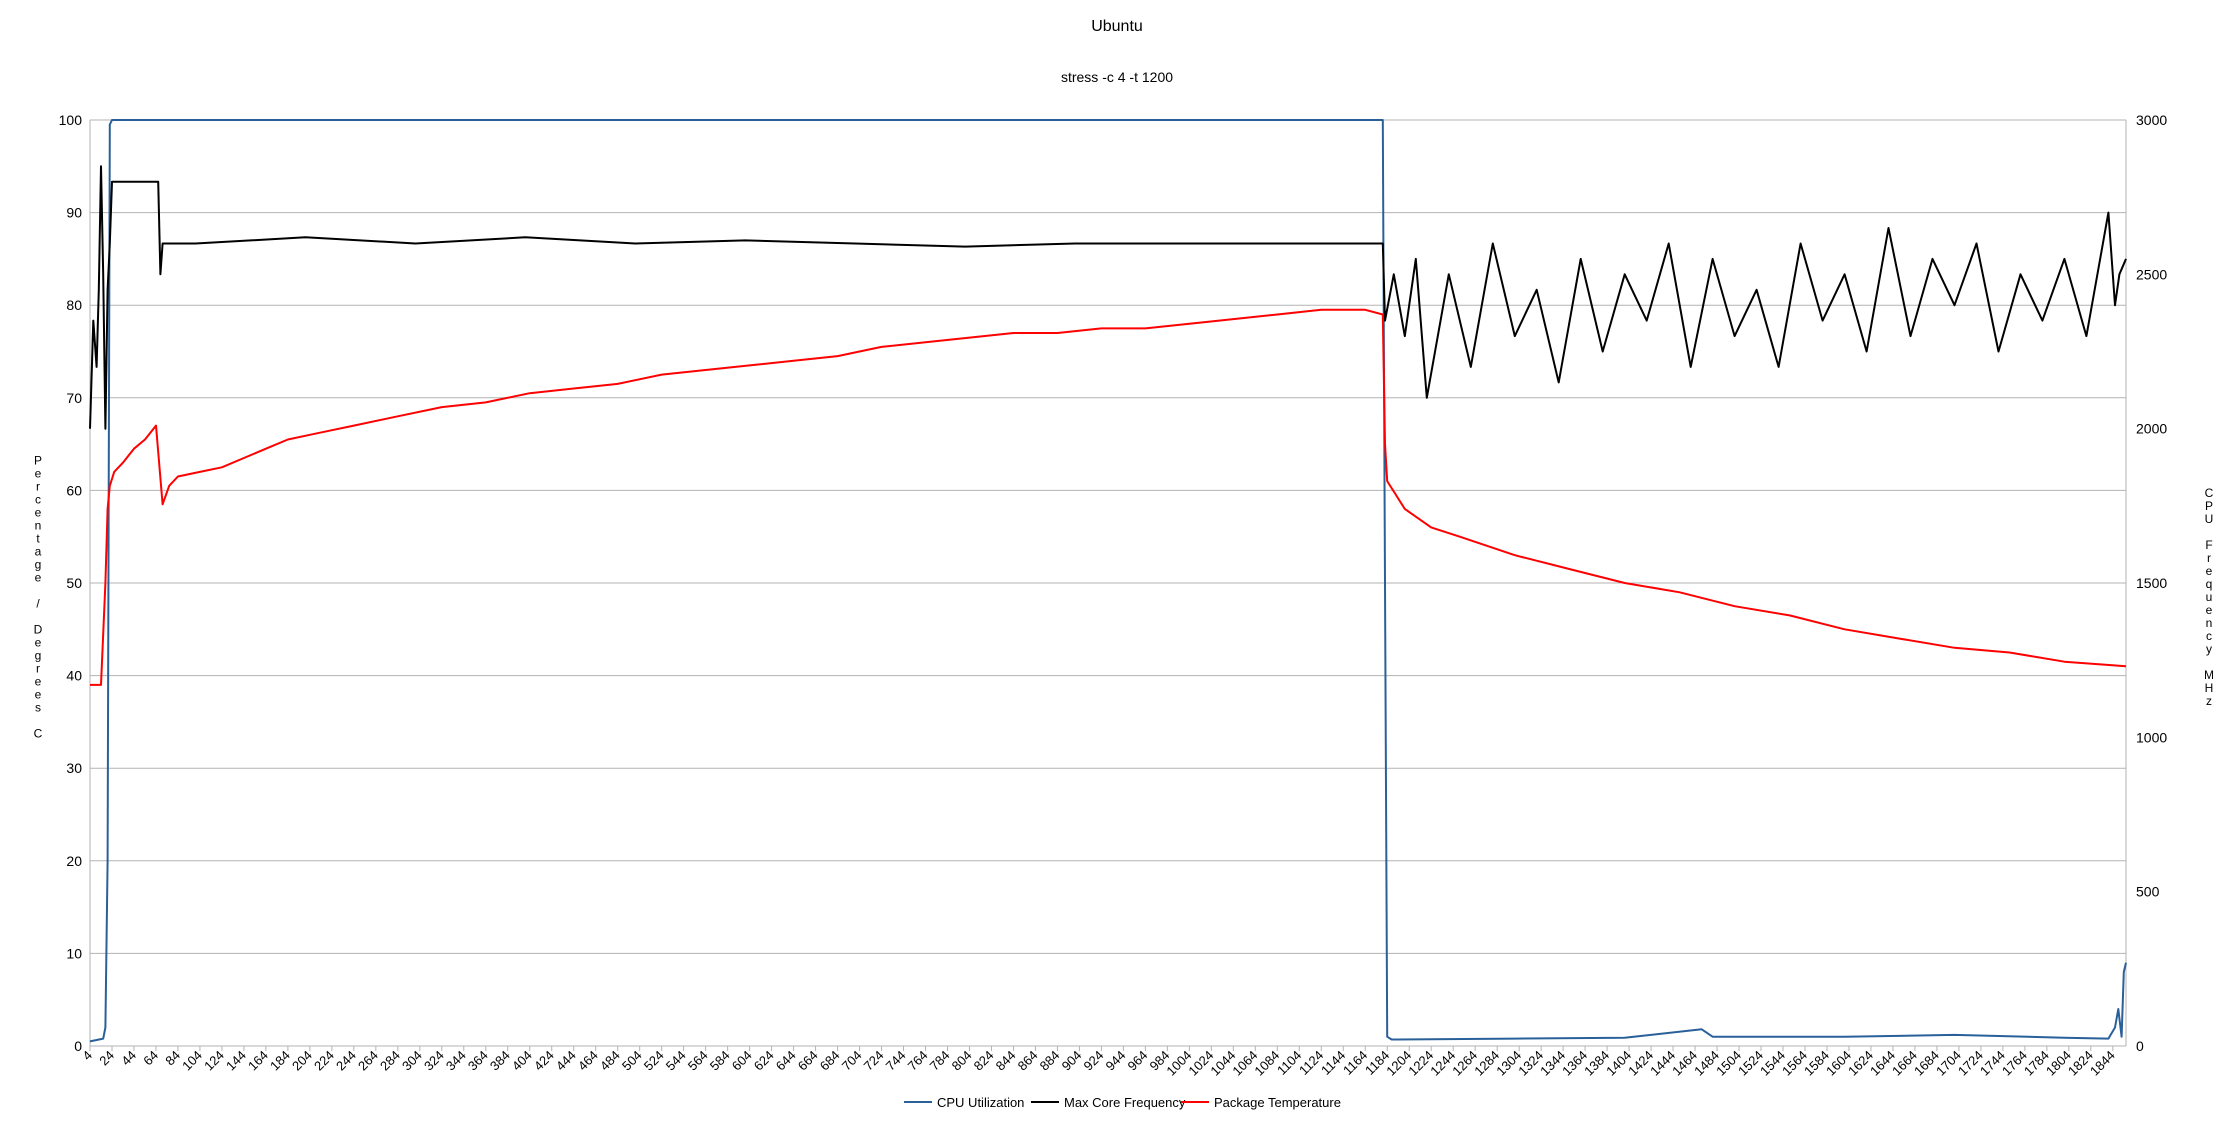 This screenshot has height=1124, width=2234. What do you see at coordinates (632, 1061) in the screenshot?
I see `x-tick-label: 504` at bounding box center [632, 1061].